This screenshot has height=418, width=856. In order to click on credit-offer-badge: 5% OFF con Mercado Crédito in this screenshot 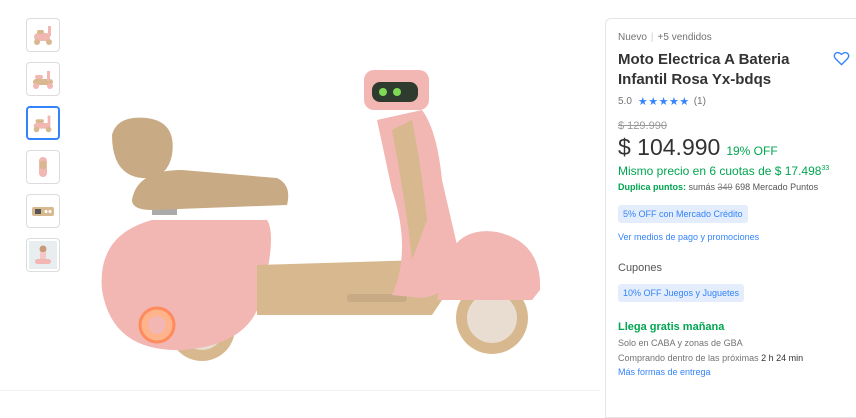, I will do `click(683, 214)`.